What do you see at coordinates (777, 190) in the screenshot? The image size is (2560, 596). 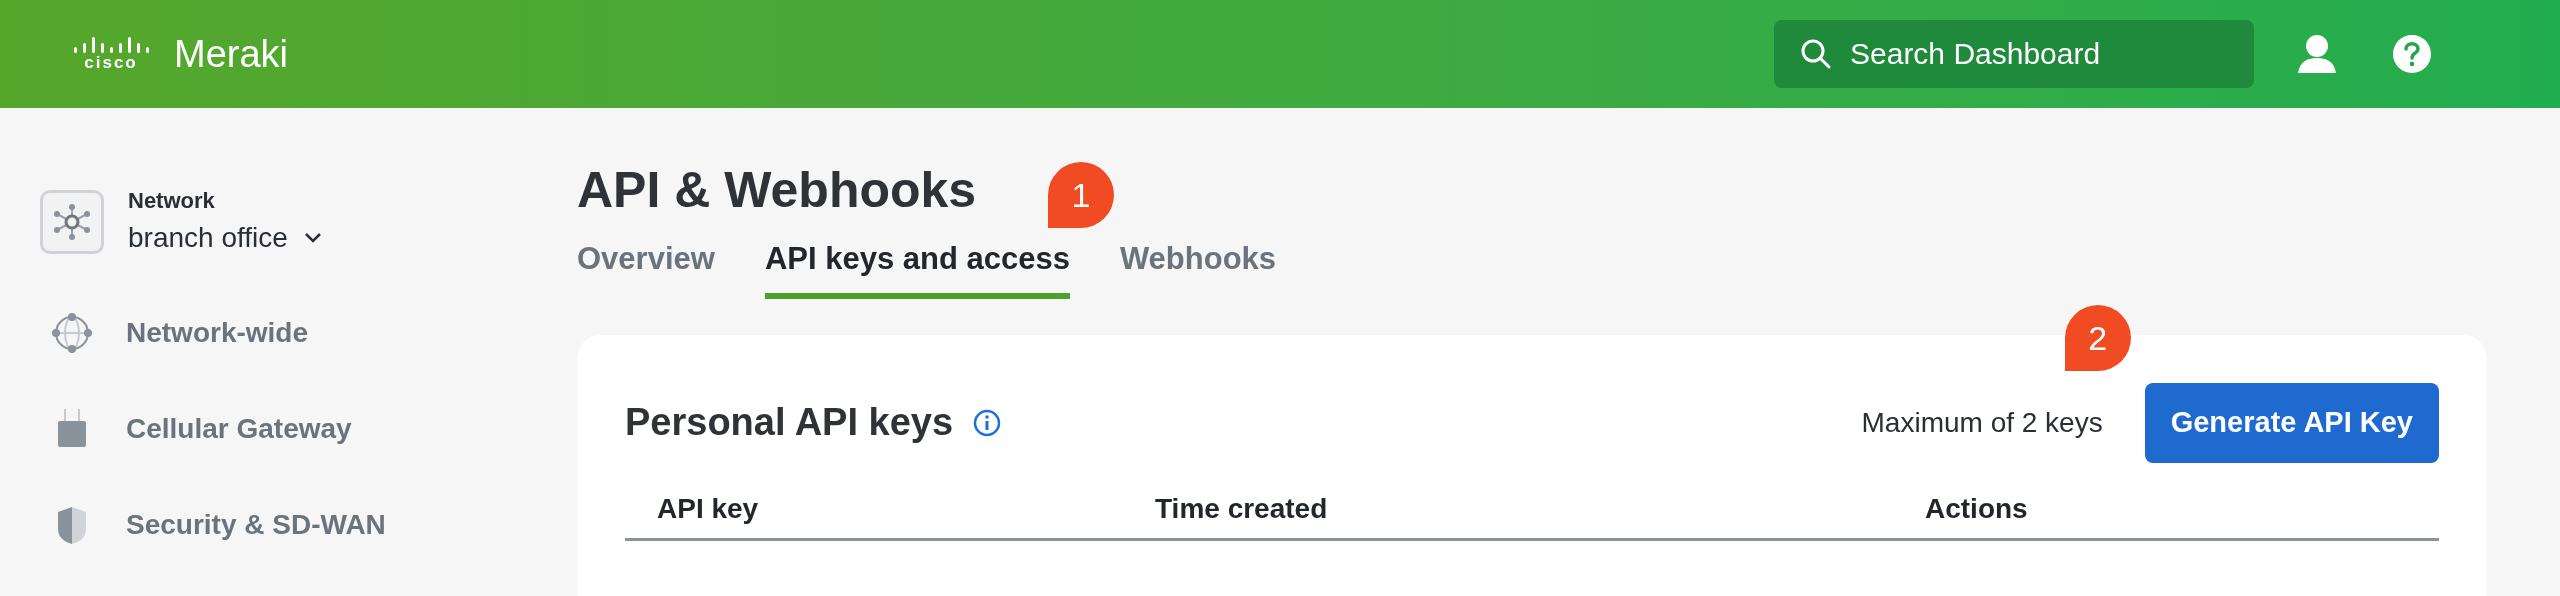 I see `page-title: API & Webhooks` at bounding box center [777, 190].